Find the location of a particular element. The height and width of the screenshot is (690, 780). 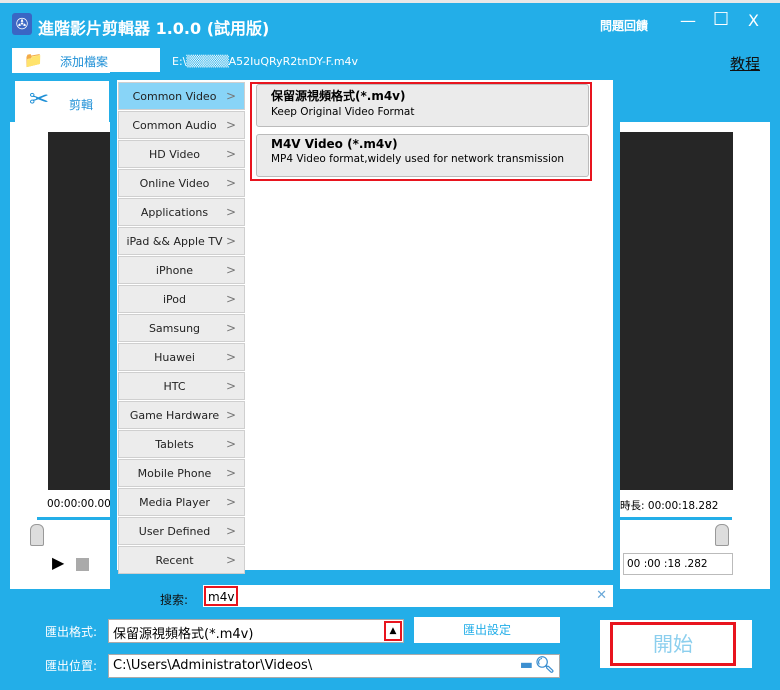

category-label: Online Video is located at coordinates (174, 183).